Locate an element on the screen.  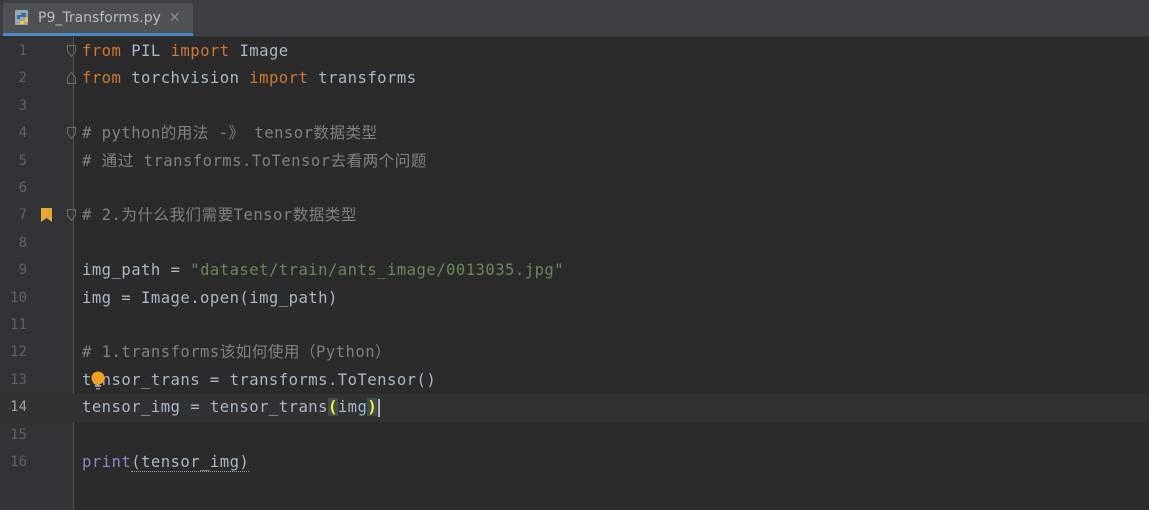
code-text: tensor_img = tensor_trans(img) is located at coordinates (231, 407).